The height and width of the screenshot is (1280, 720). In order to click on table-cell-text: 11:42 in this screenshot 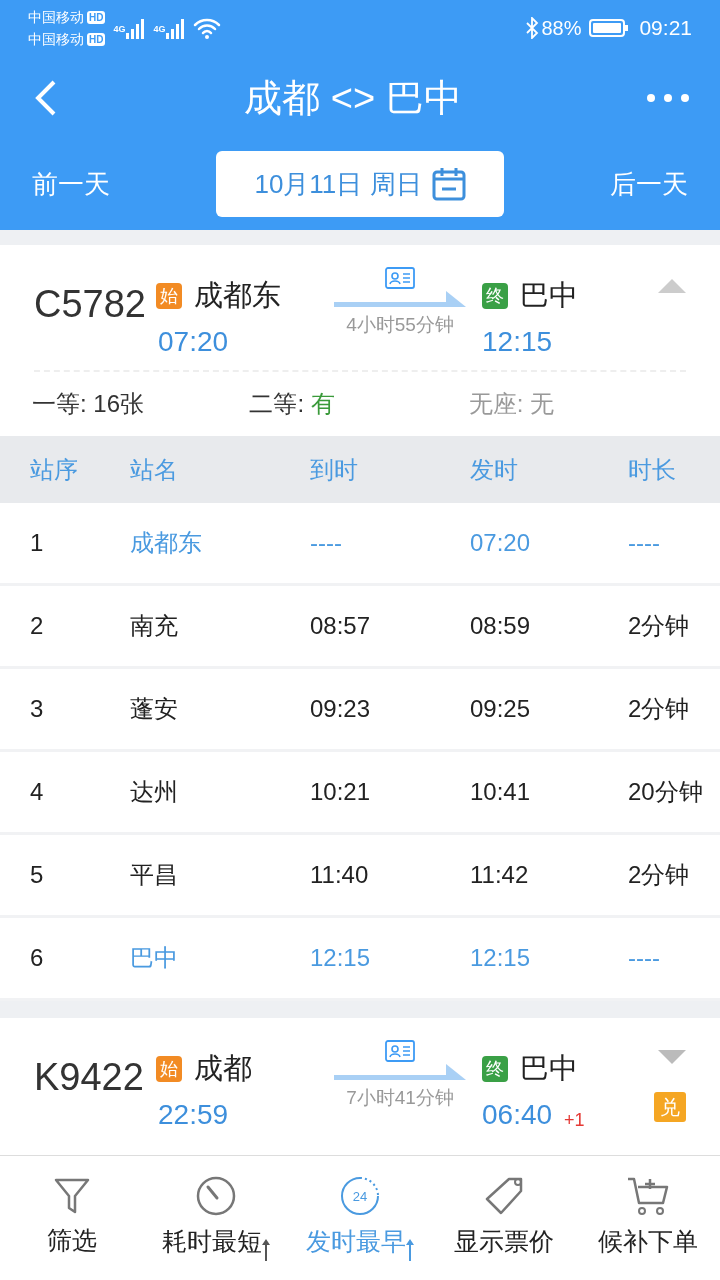, I will do `click(499, 875)`.